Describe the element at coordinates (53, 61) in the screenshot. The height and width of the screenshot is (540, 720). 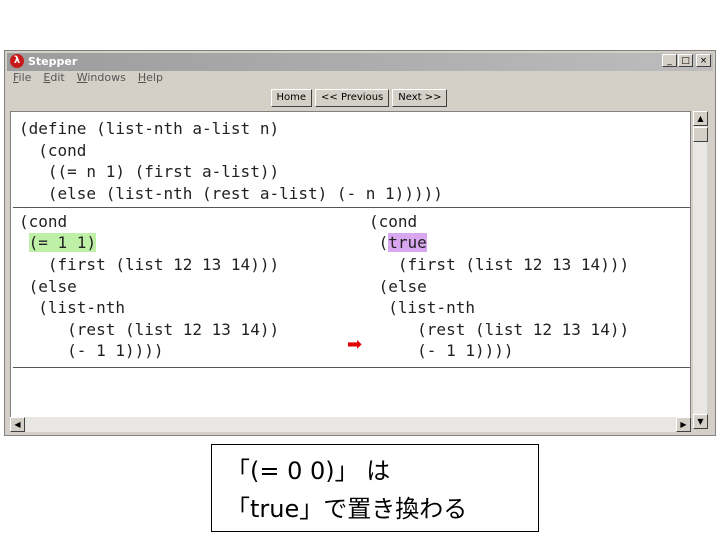
I see `window-title: Stepper` at that location.